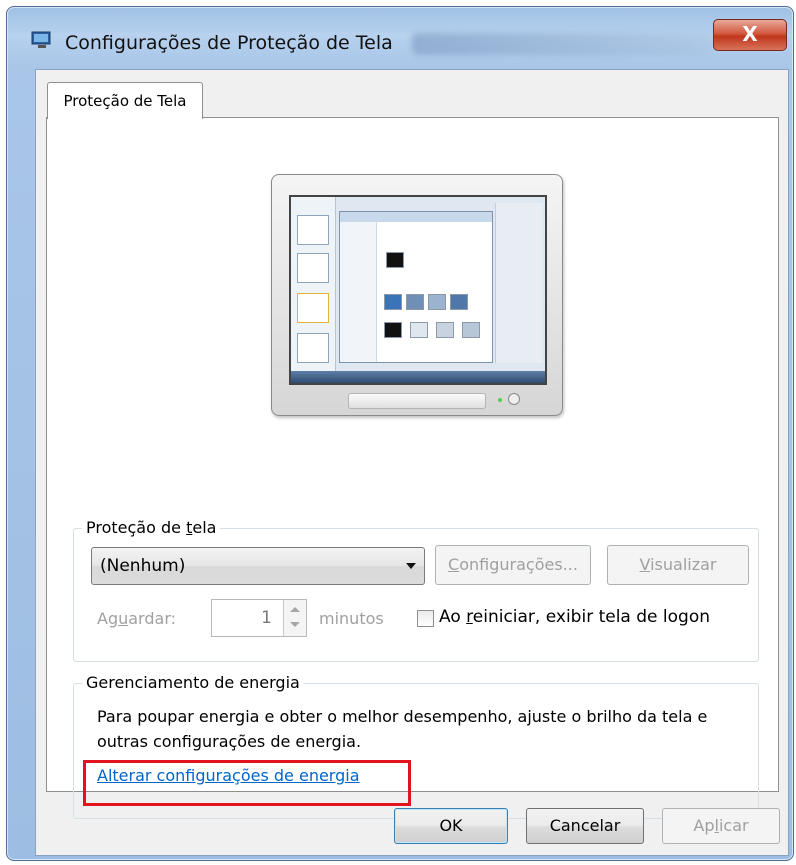  I want to click on window-title: Configurações de Proteção de Tela, so click(229, 43).